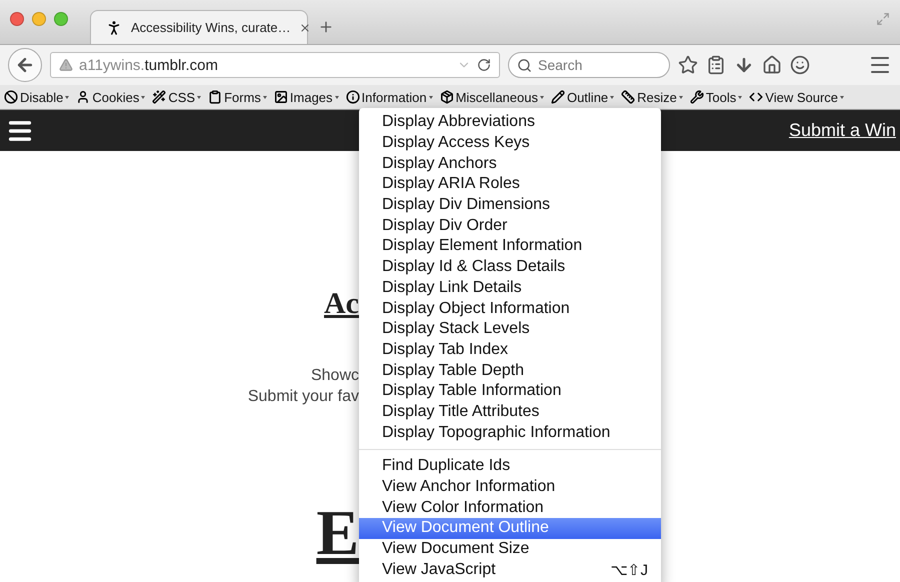  What do you see at coordinates (281, 97) in the screenshot?
I see `image-icon` at bounding box center [281, 97].